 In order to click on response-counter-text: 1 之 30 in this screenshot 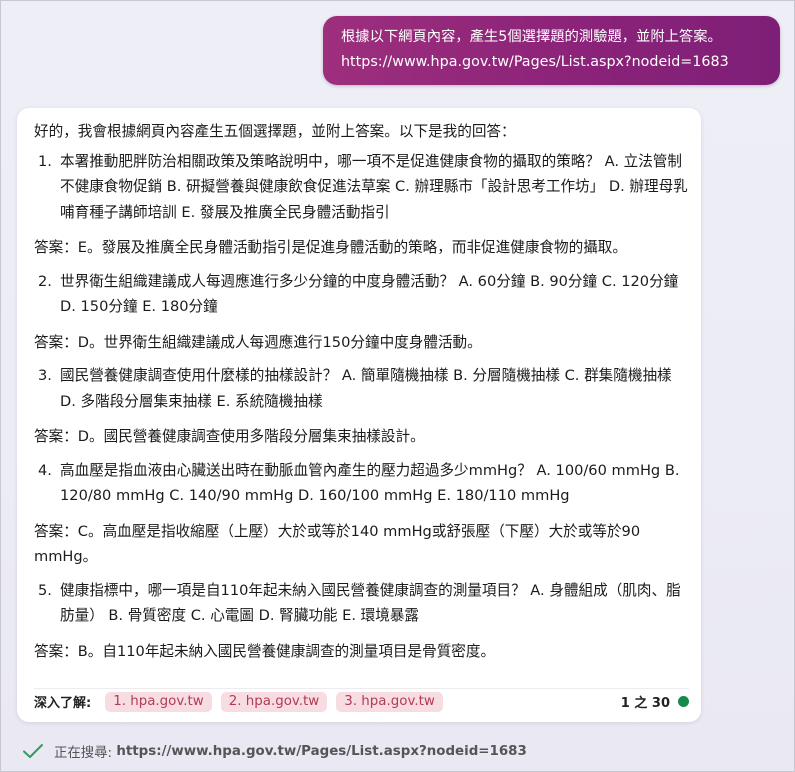, I will do `click(645, 703)`.